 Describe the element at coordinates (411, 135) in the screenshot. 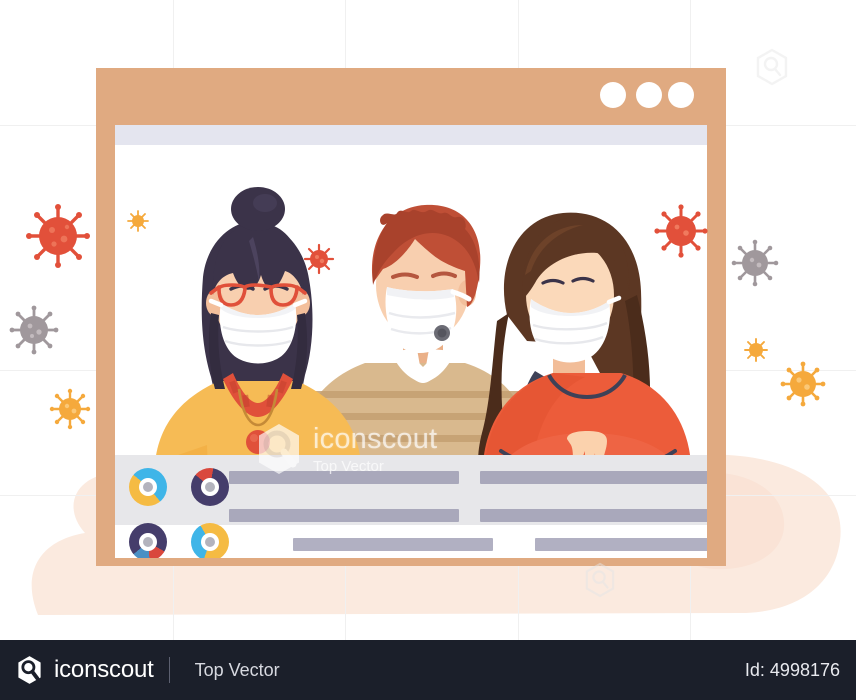

I see `browser-toolbar` at that location.